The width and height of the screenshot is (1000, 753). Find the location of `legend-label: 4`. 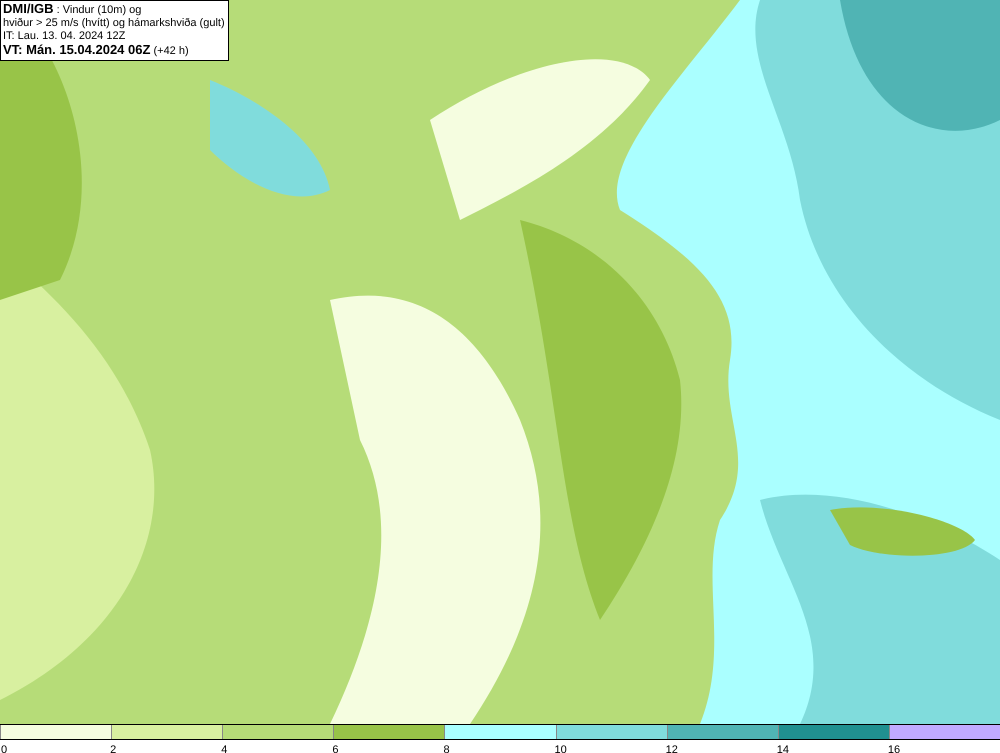

legend-label: 4 is located at coordinates (224, 748).